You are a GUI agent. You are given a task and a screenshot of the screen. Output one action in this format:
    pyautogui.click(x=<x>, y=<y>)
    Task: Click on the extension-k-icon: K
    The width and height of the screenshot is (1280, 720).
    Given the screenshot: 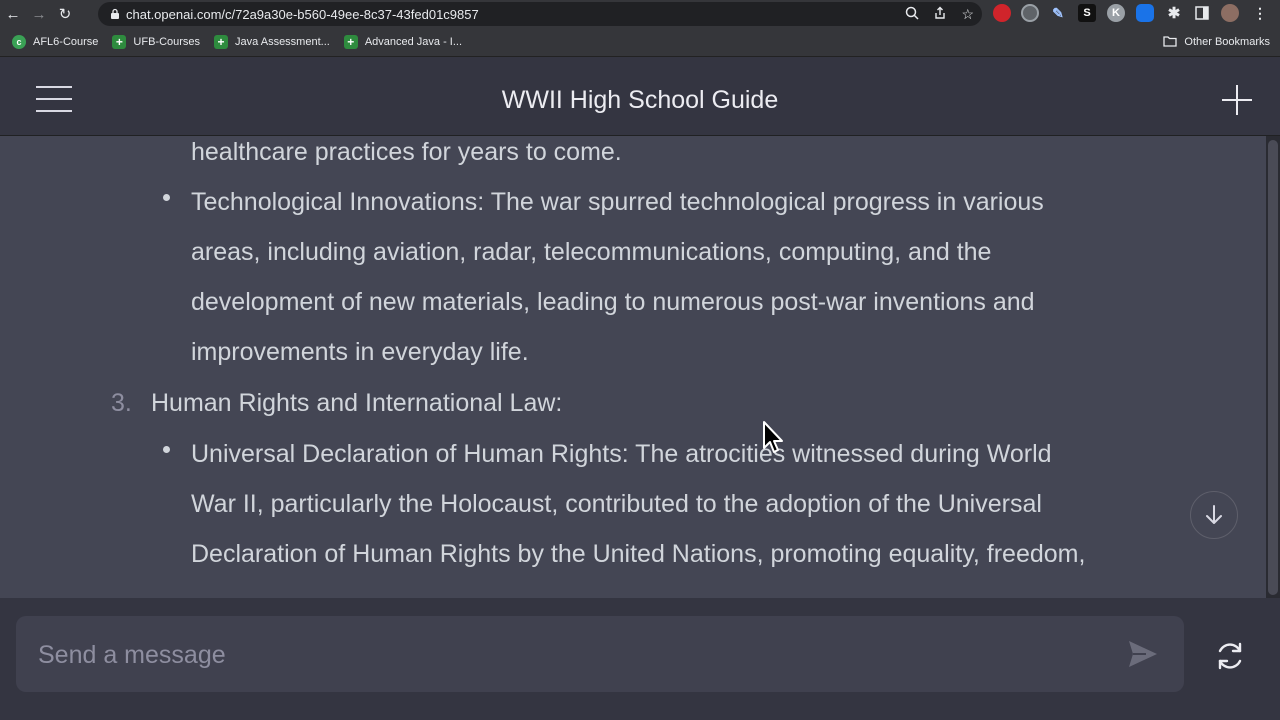 What is the action you would take?
    pyautogui.click(x=1116, y=13)
    